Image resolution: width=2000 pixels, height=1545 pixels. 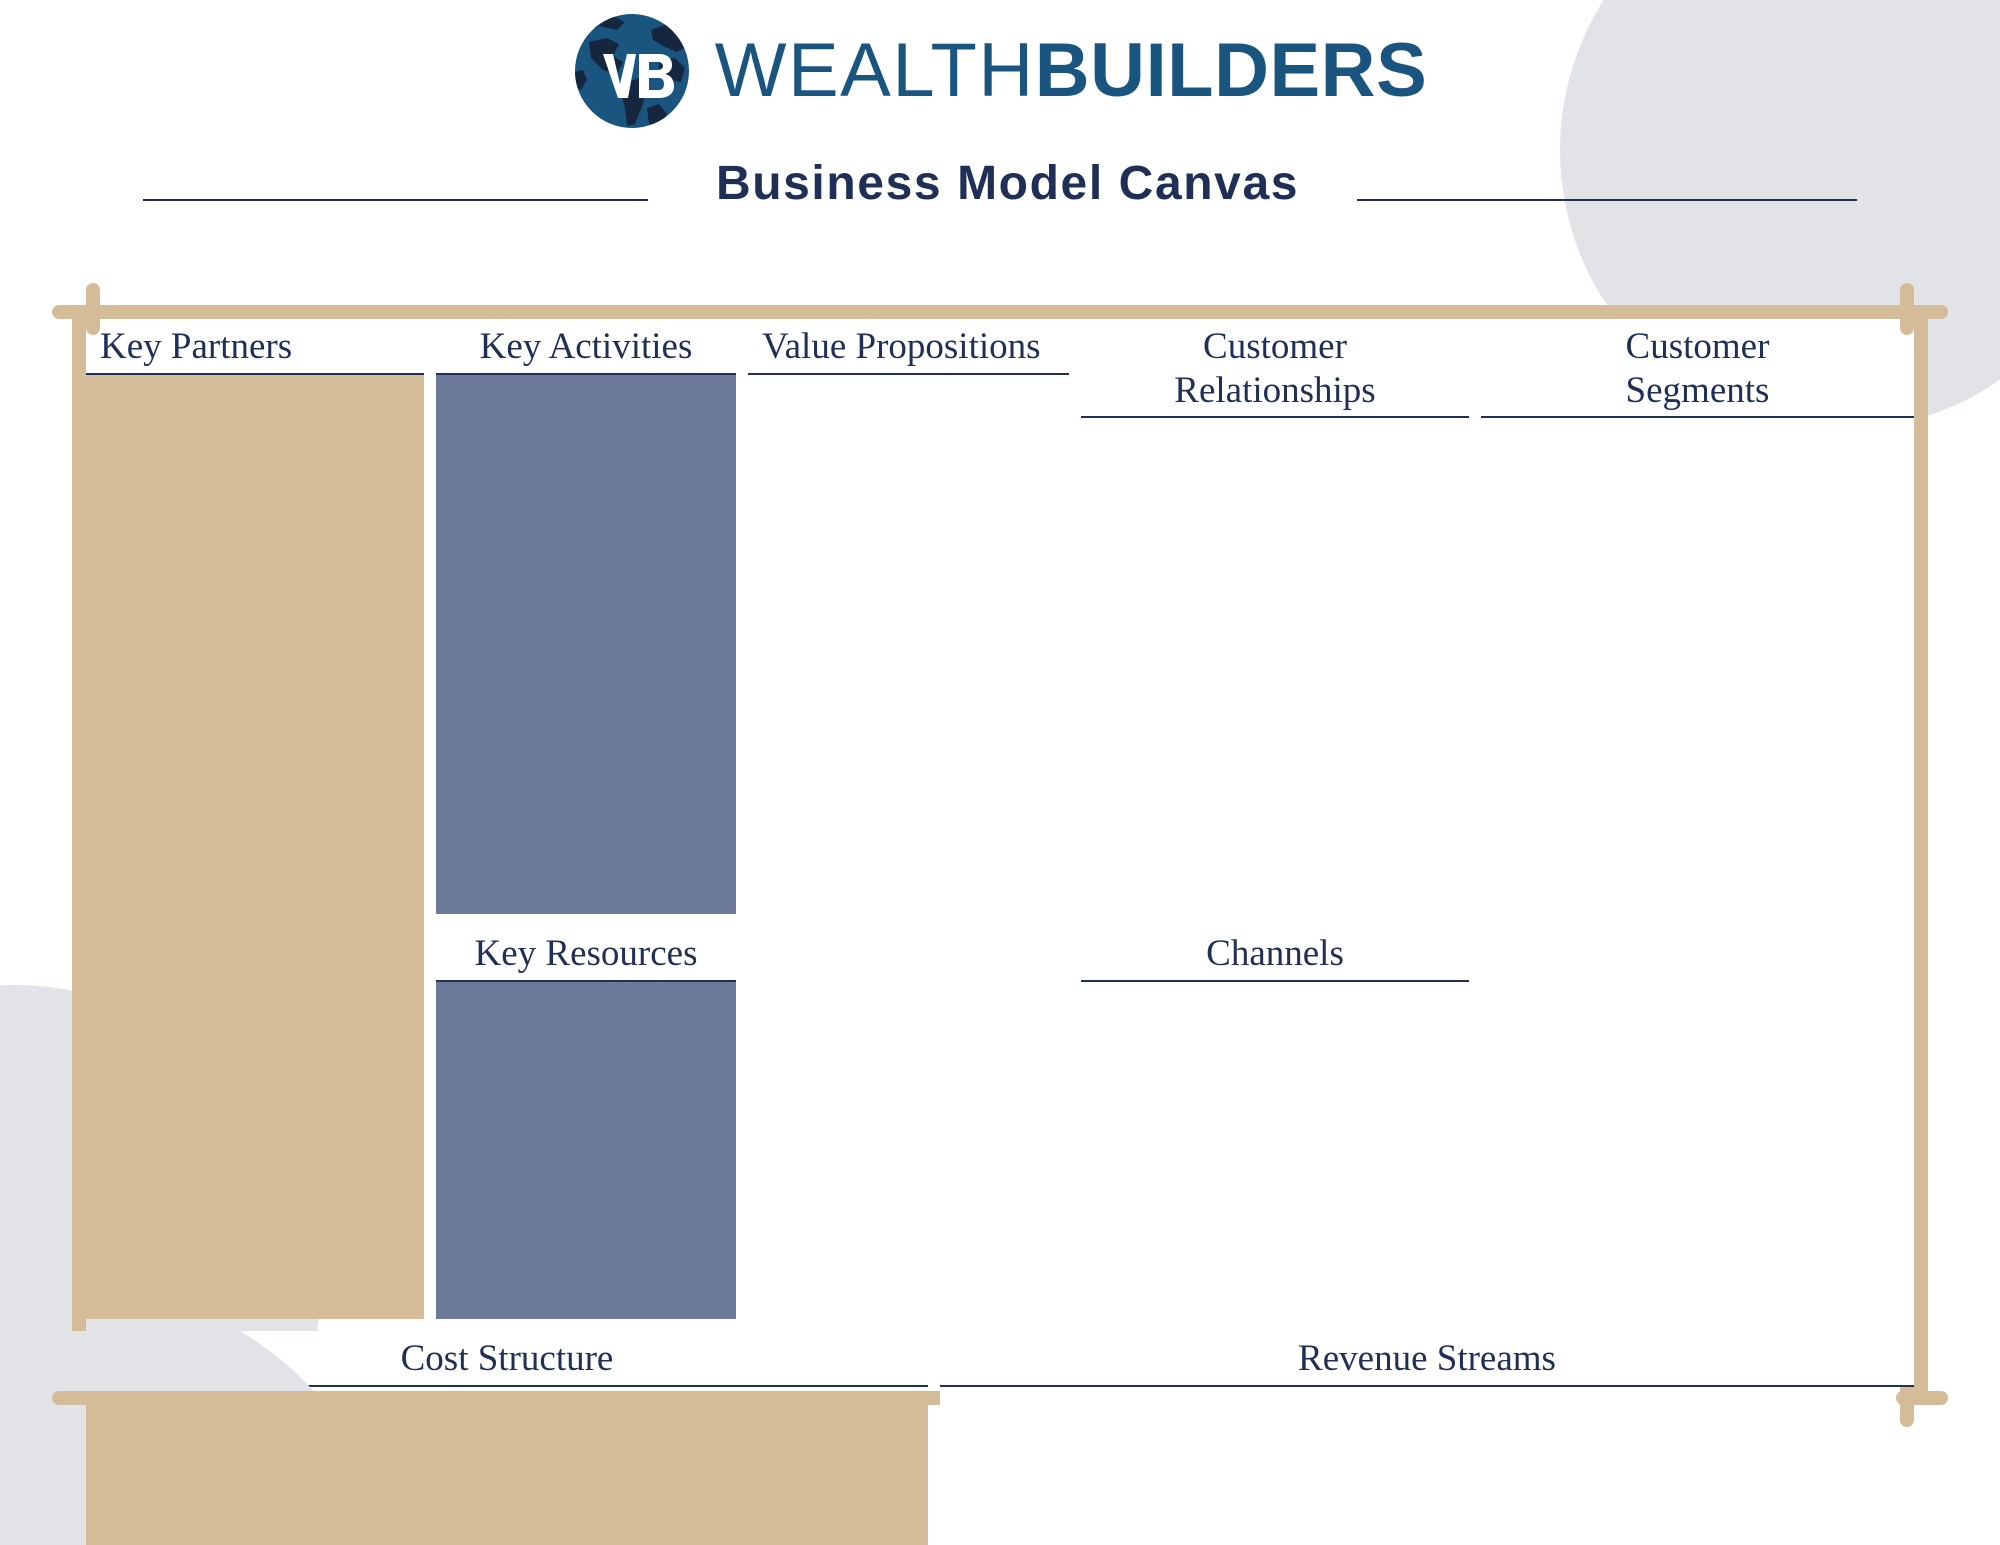 I want to click on block-customer-relationships-content, so click(x=1275, y=666).